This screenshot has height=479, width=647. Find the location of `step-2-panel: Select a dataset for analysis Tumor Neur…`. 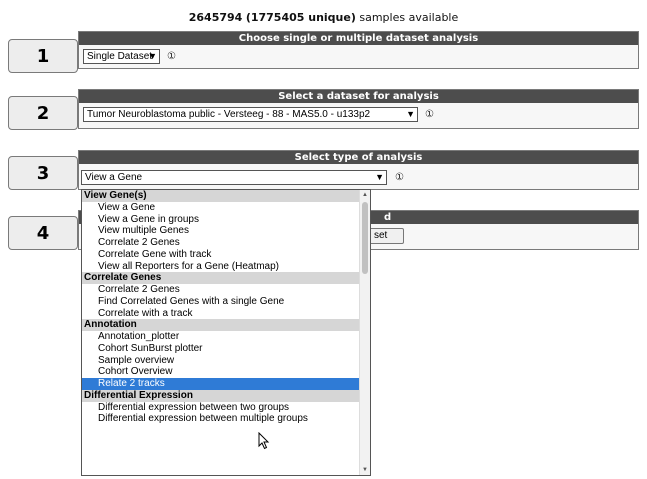

step-2-panel: Select a dataset for analysis Tumor Neur… is located at coordinates (358, 109).